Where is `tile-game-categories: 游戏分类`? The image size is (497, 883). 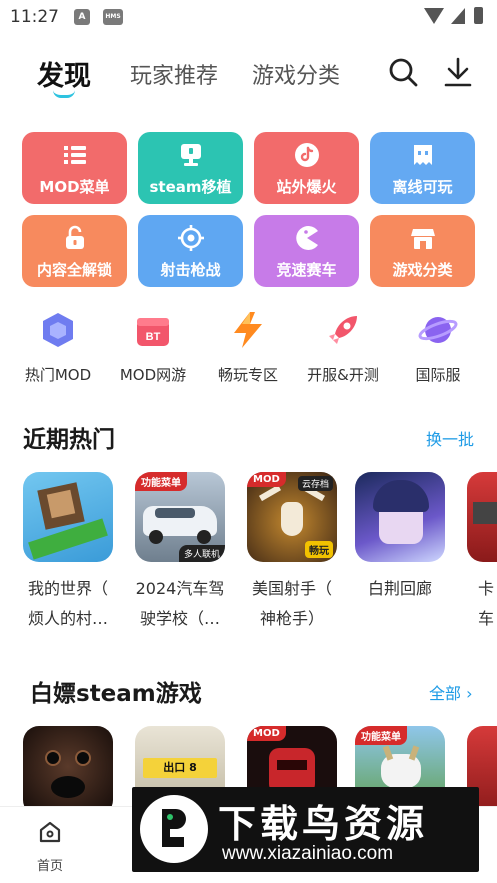 tile-game-categories: 游戏分类 is located at coordinates (422, 251).